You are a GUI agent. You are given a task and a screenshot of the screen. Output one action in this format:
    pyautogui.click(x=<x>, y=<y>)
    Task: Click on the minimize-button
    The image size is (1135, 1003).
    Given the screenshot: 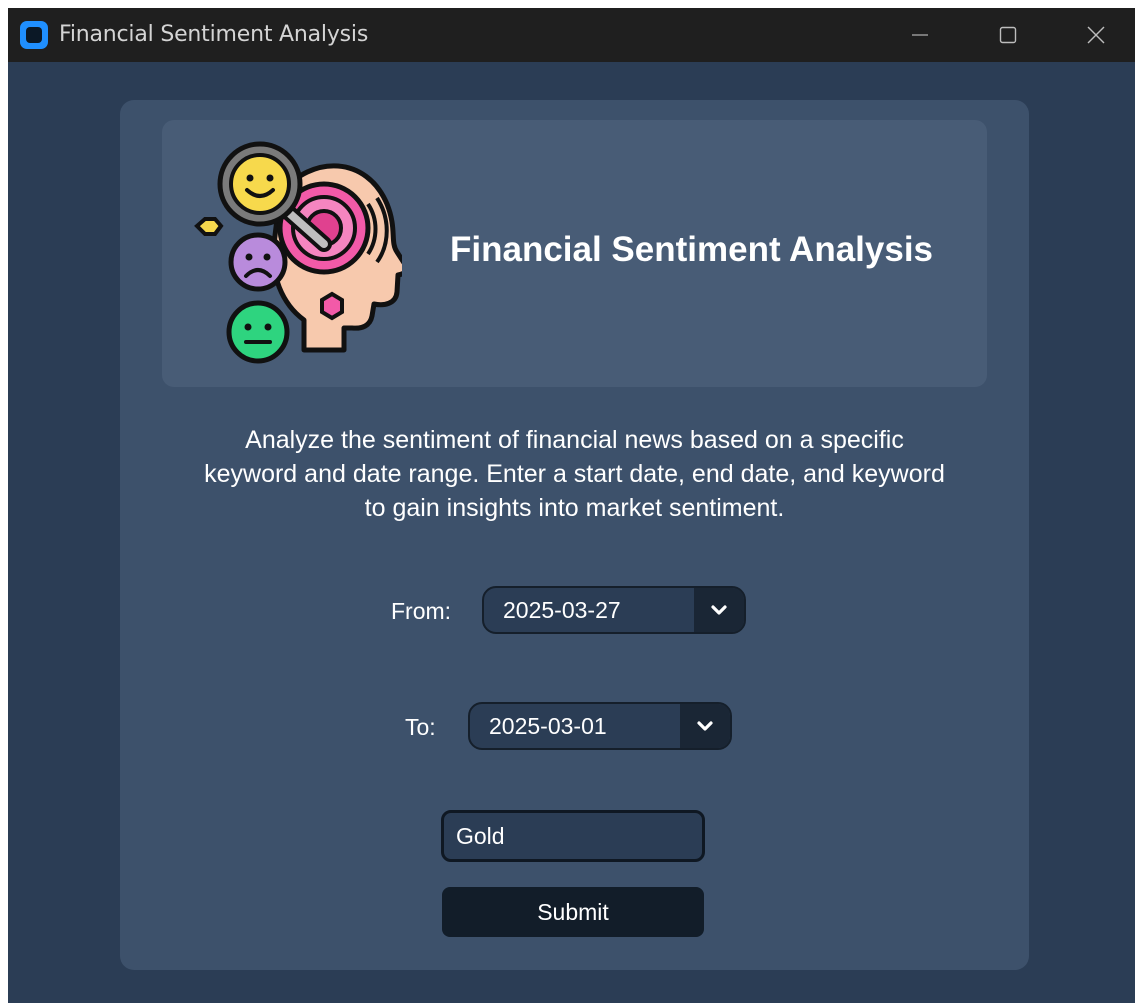 What is the action you would take?
    pyautogui.click(x=920, y=35)
    